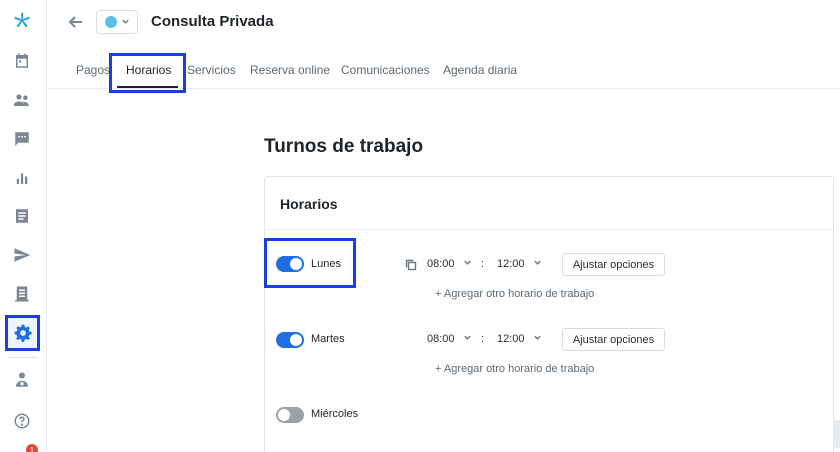 Image resolution: width=840 pixels, height=452 pixels. Describe the element at coordinates (290, 70) in the screenshot. I see `tab-reserva-online: Reserva online` at that location.